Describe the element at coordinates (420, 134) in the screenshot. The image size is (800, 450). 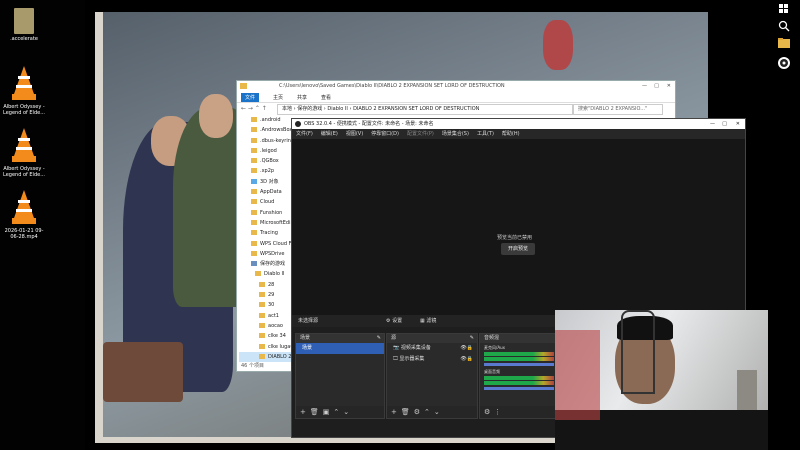
I see `menu-profile: 配置文件(P)` at that location.